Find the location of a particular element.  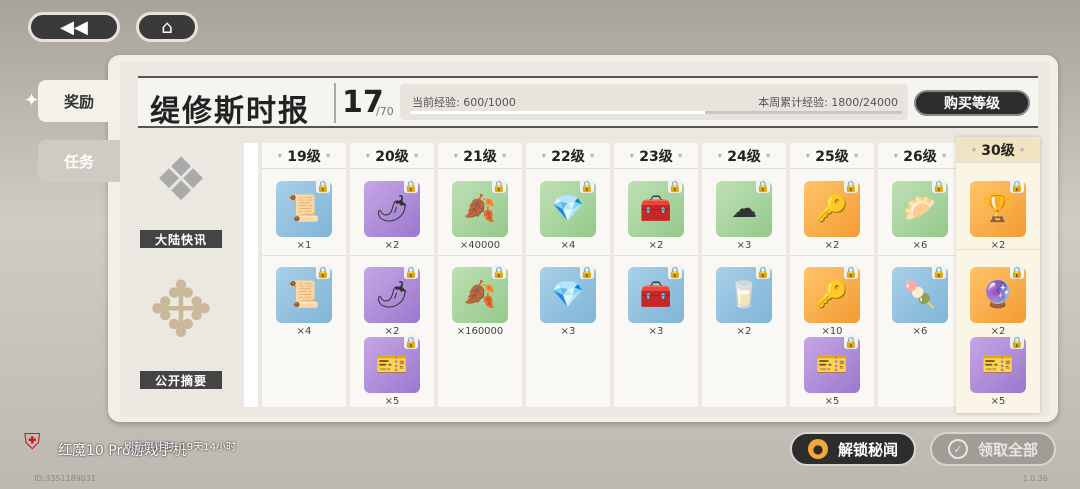

exp-progress-fill is located at coordinates (558, 112).